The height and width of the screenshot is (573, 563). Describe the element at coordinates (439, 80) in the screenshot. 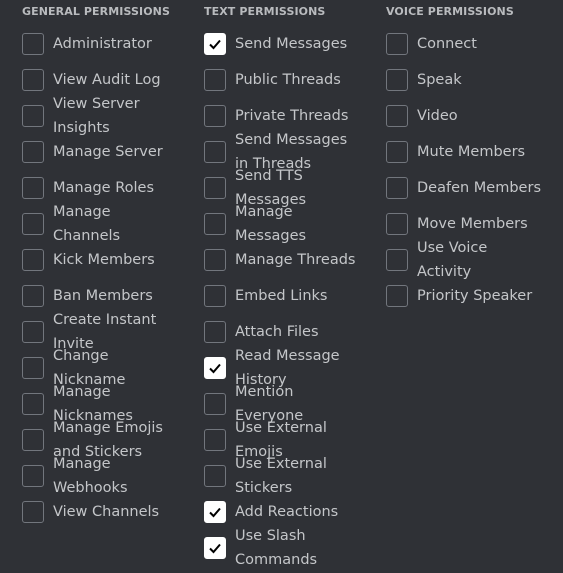

I see `permission-label: Speak` at that location.